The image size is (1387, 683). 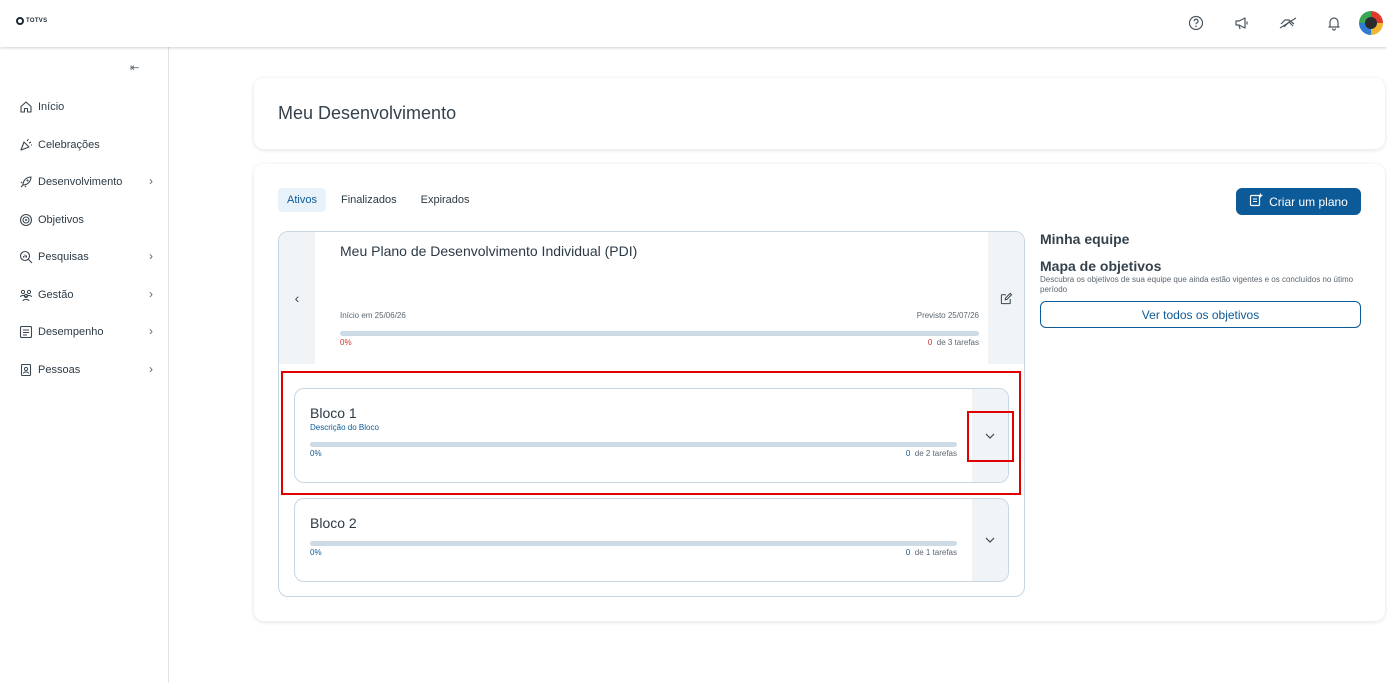 I want to click on megaphone-icon, so click(x=1242, y=23).